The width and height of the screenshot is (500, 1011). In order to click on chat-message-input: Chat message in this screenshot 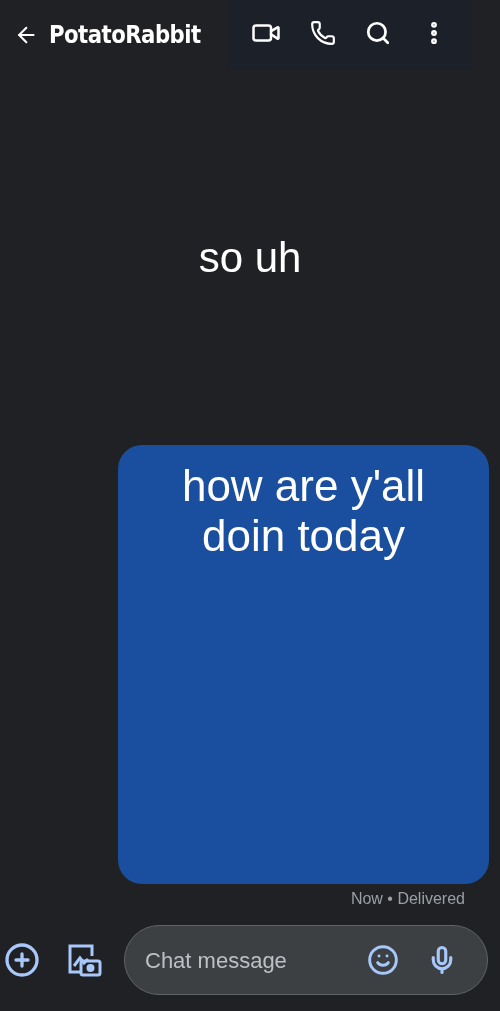, I will do `click(256, 960)`.